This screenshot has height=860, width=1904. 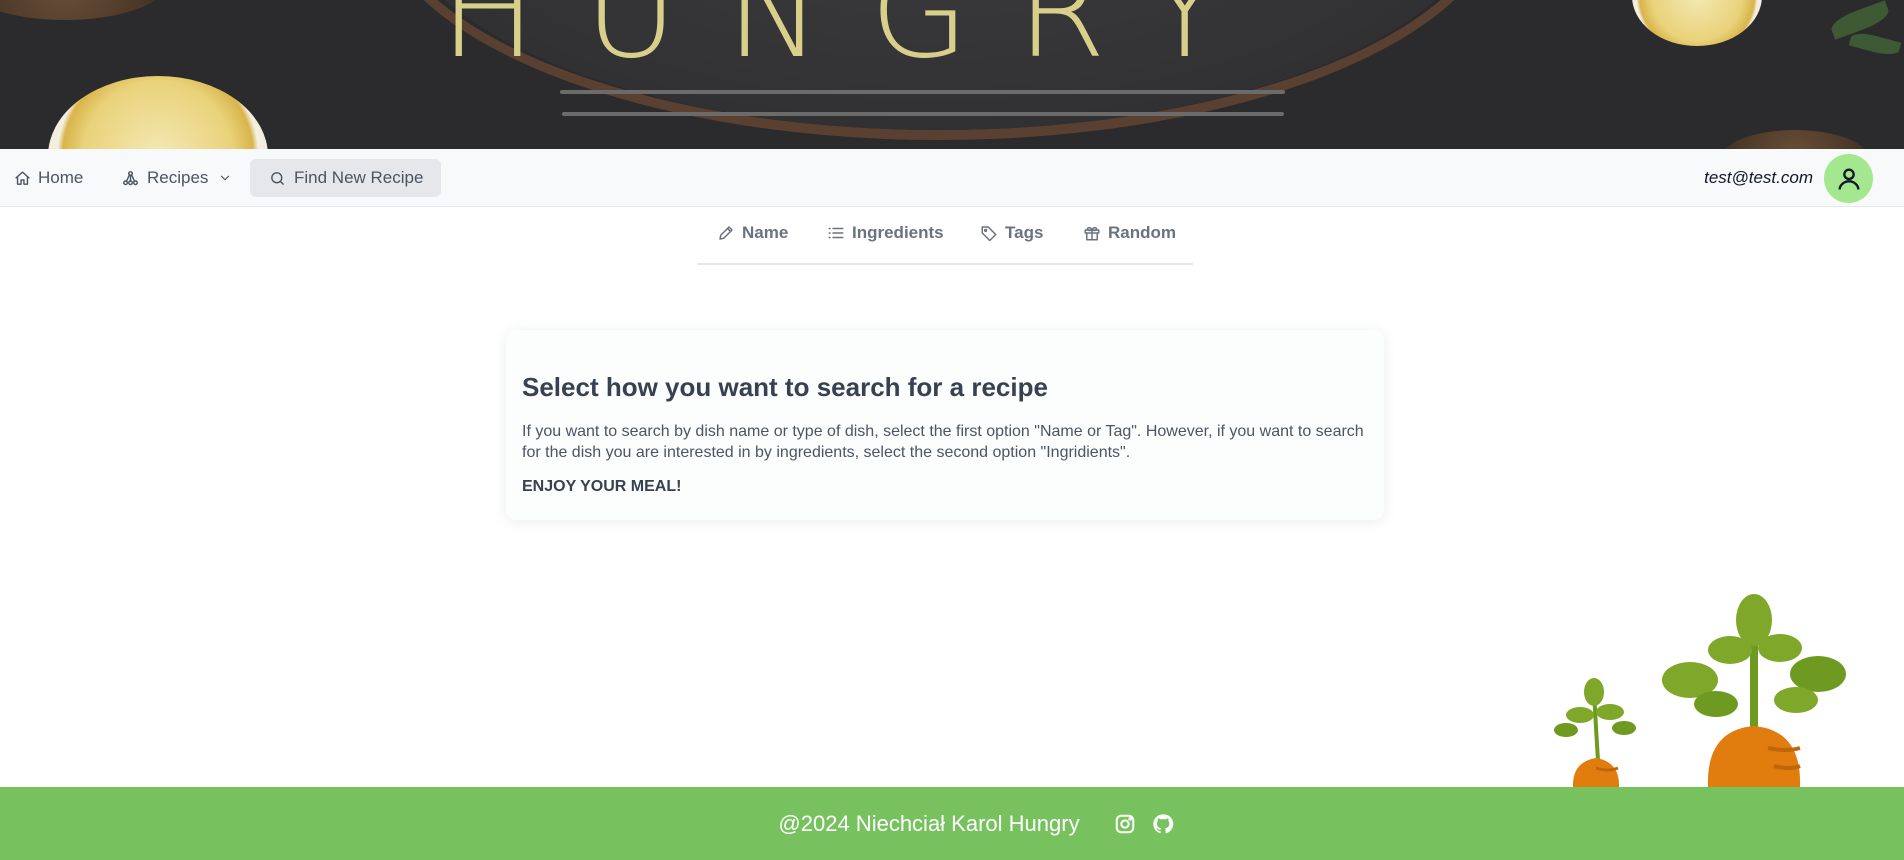 I want to click on tab-tags-label: Tags, so click(x=1024, y=232).